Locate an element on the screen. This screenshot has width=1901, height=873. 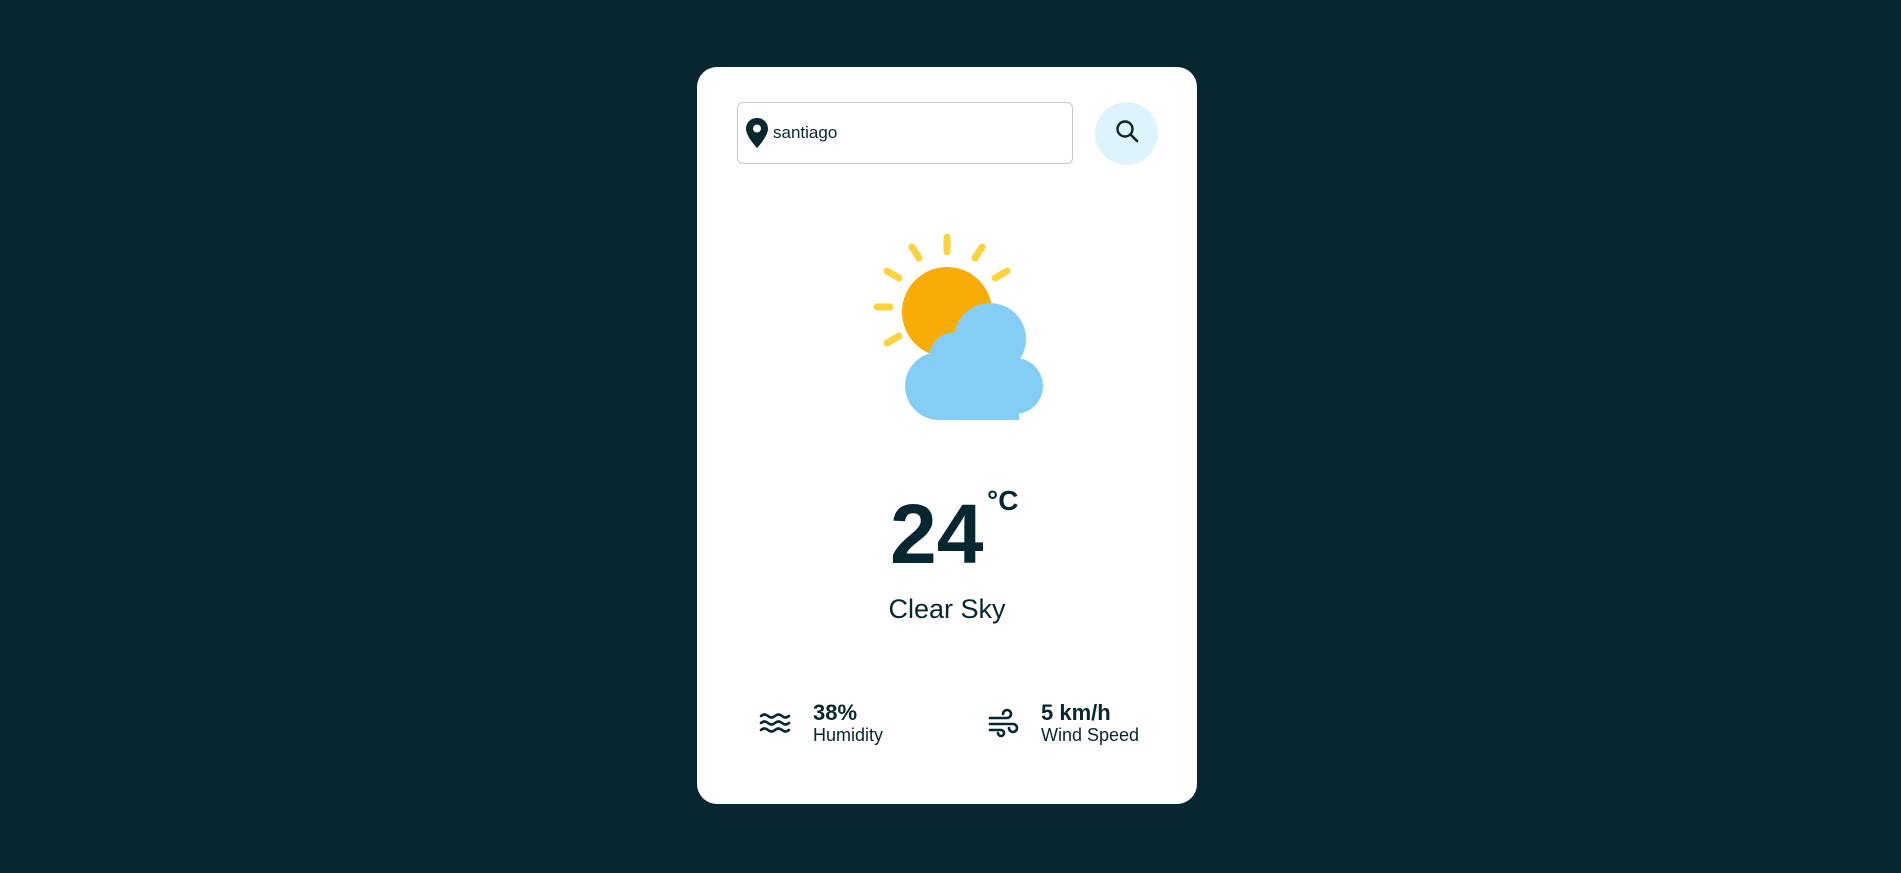
sun-behind-cloud-icon is located at coordinates (947, 332).